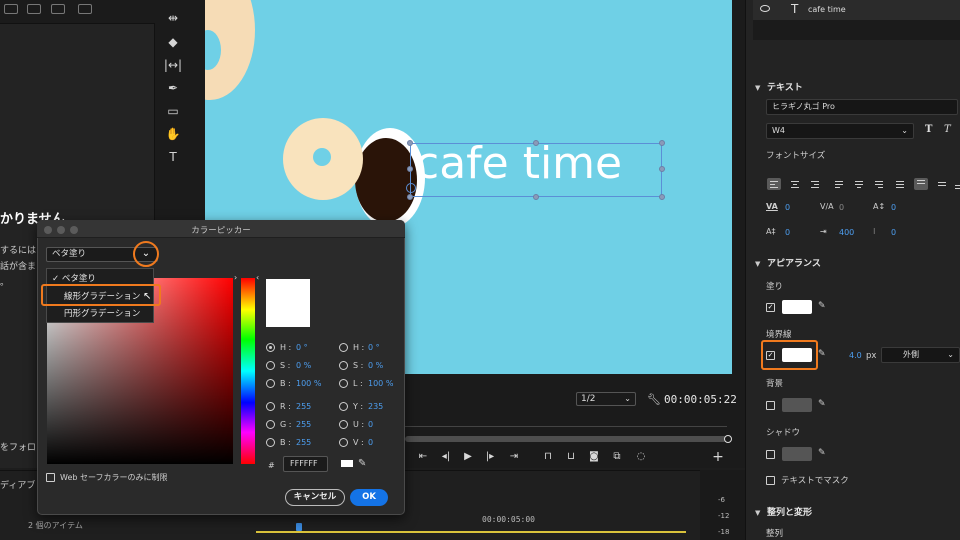 The width and height of the screenshot is (960, 540). What do you see at coordinates (468, 457) in the screenshot?
I see `play-icon: ▶` at bounding box center [468, 457].